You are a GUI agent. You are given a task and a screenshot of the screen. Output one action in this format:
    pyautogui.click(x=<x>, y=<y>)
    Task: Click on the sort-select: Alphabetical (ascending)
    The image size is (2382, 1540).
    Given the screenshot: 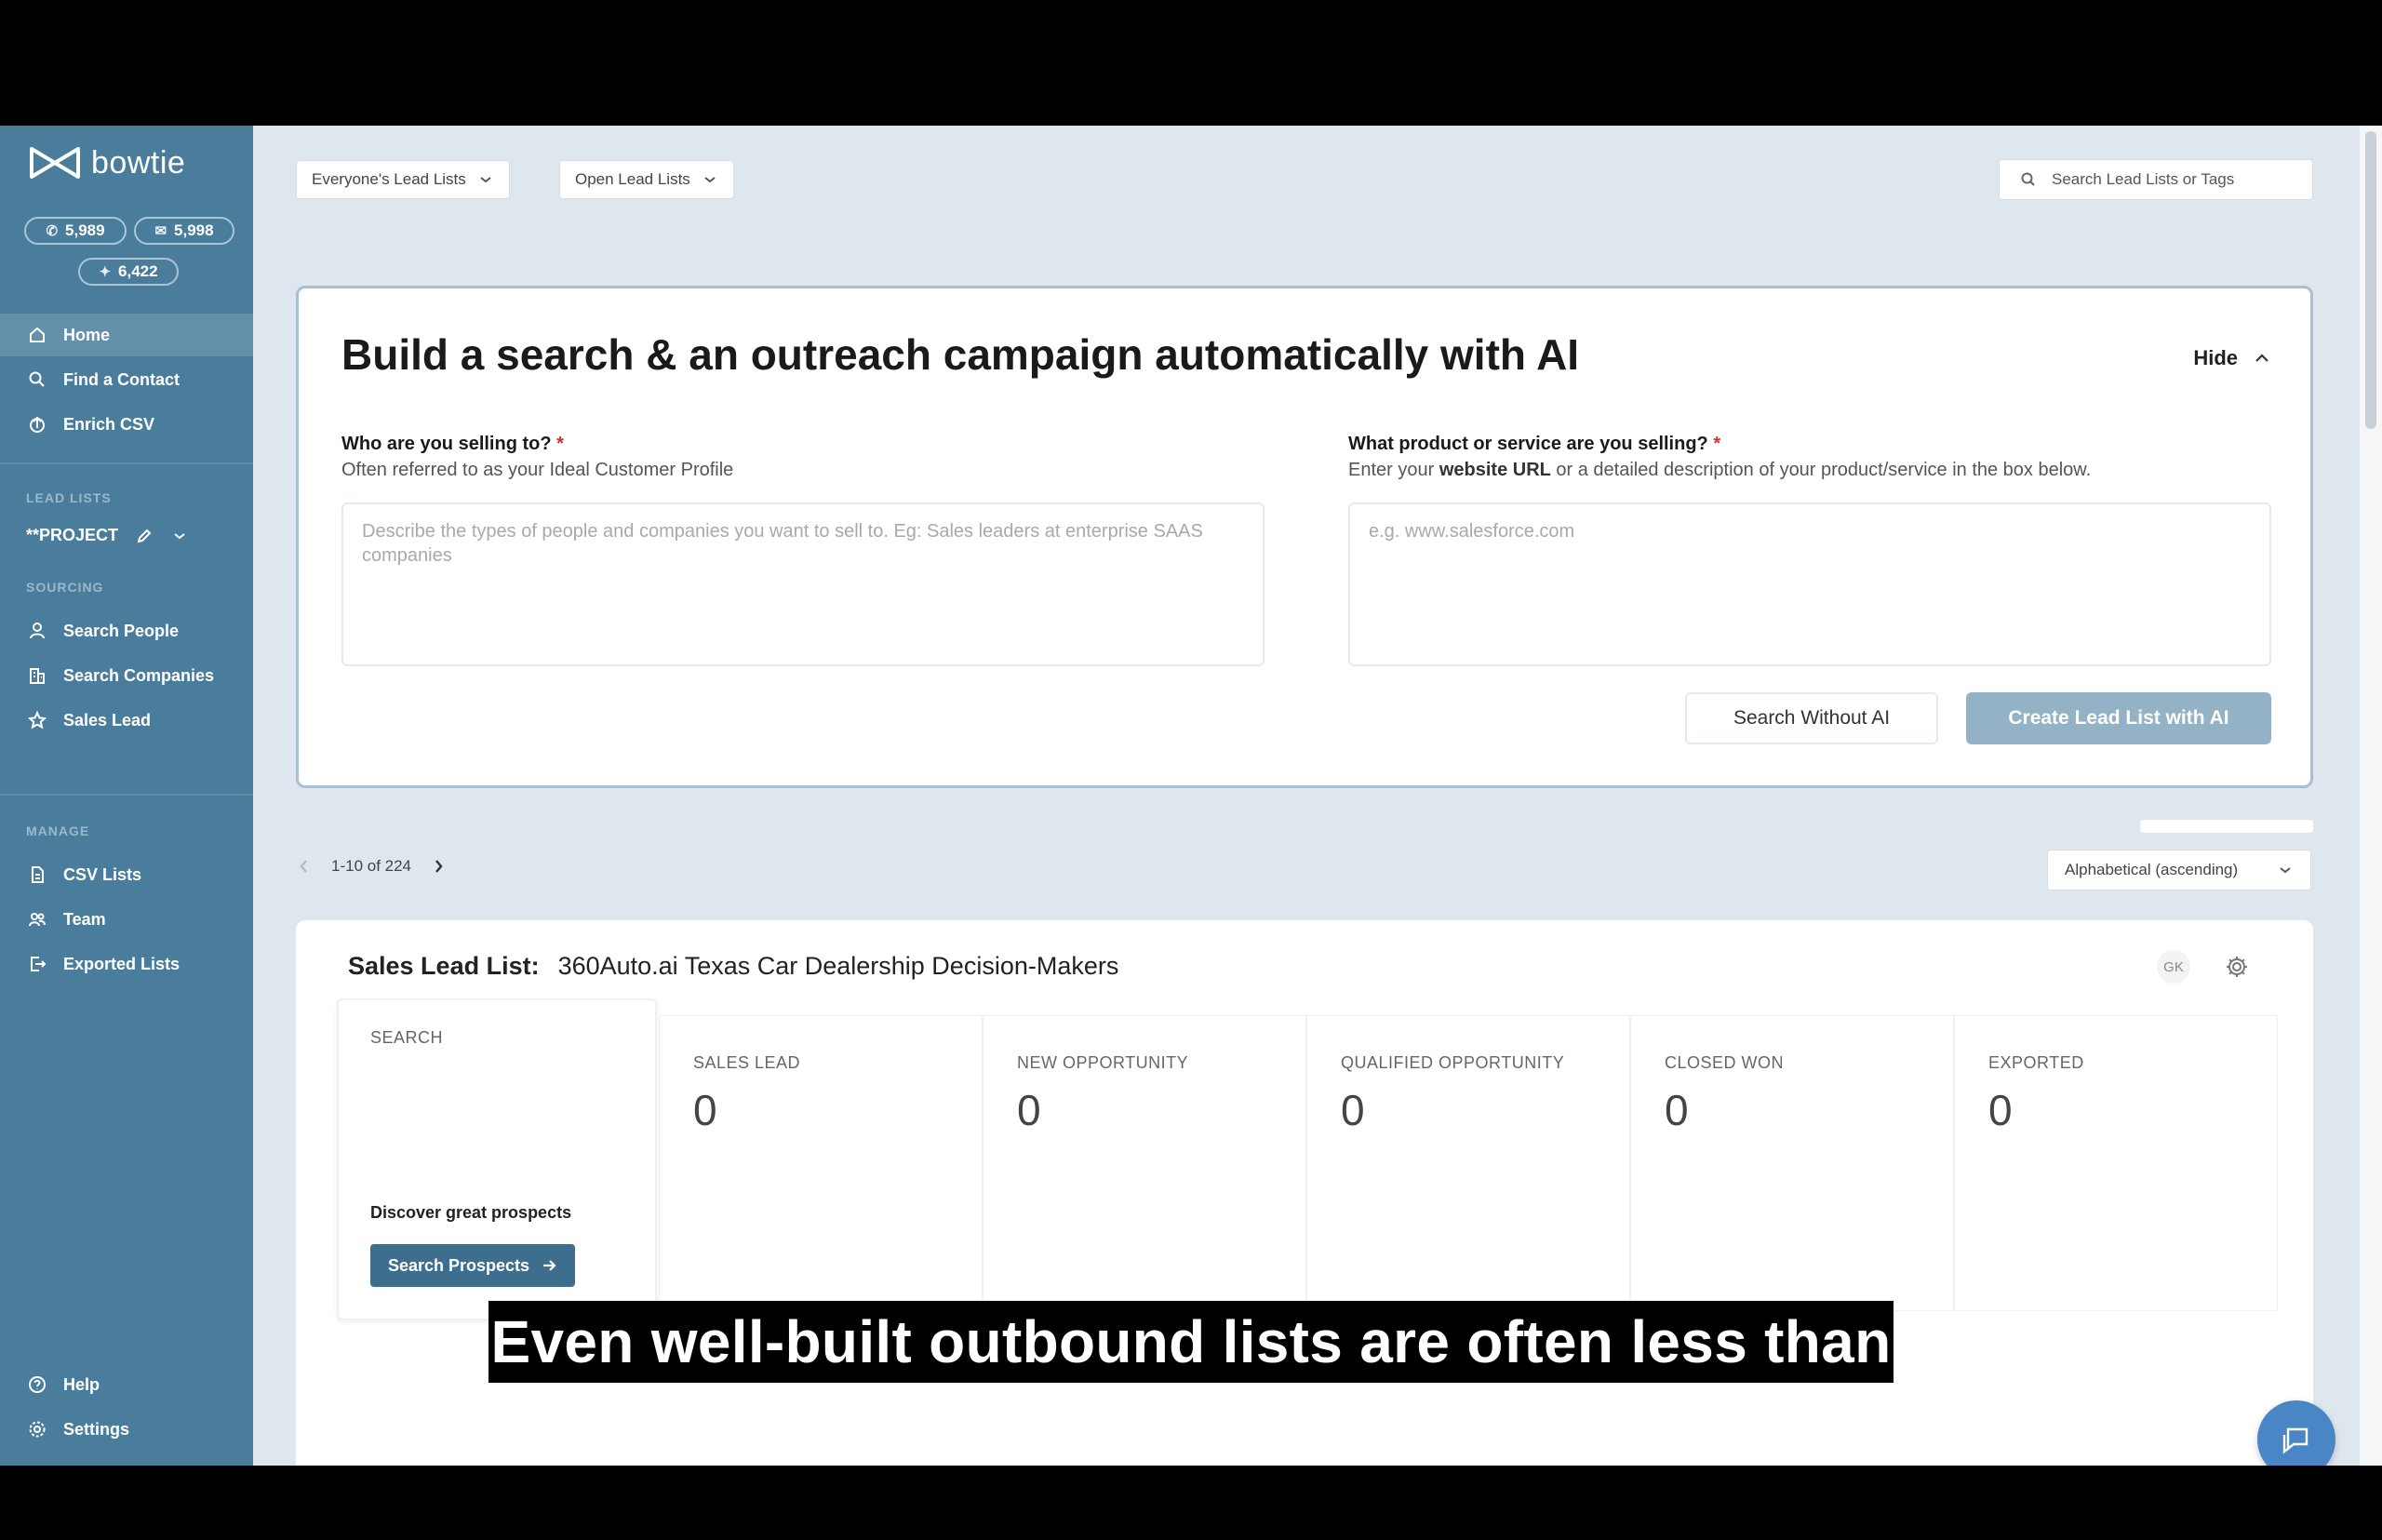 What is the action you would take?
    pyautogui.click(x=2179, y=870)
    